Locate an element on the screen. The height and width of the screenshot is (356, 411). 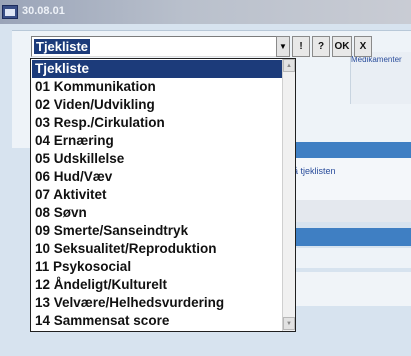
dropdown-item: 04 Ernæring is located at coordinates (157, 141).